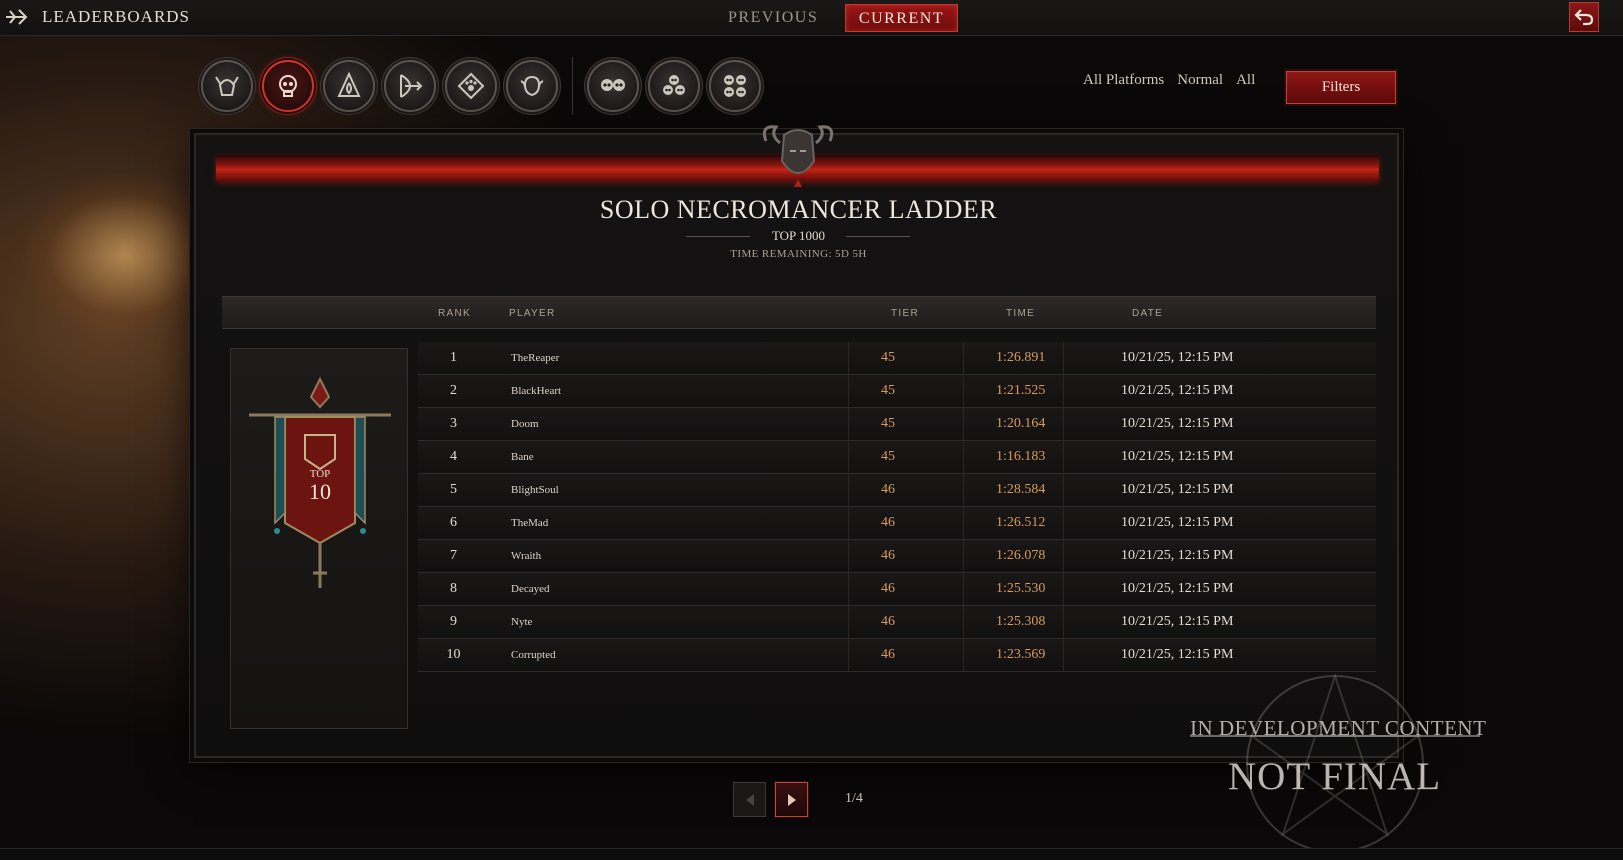 The width and height of the screenshot is (1623, 860). Describe the element at coordinates (453, 522) in the screenshot. I see `rank-cell: 6` at that location.